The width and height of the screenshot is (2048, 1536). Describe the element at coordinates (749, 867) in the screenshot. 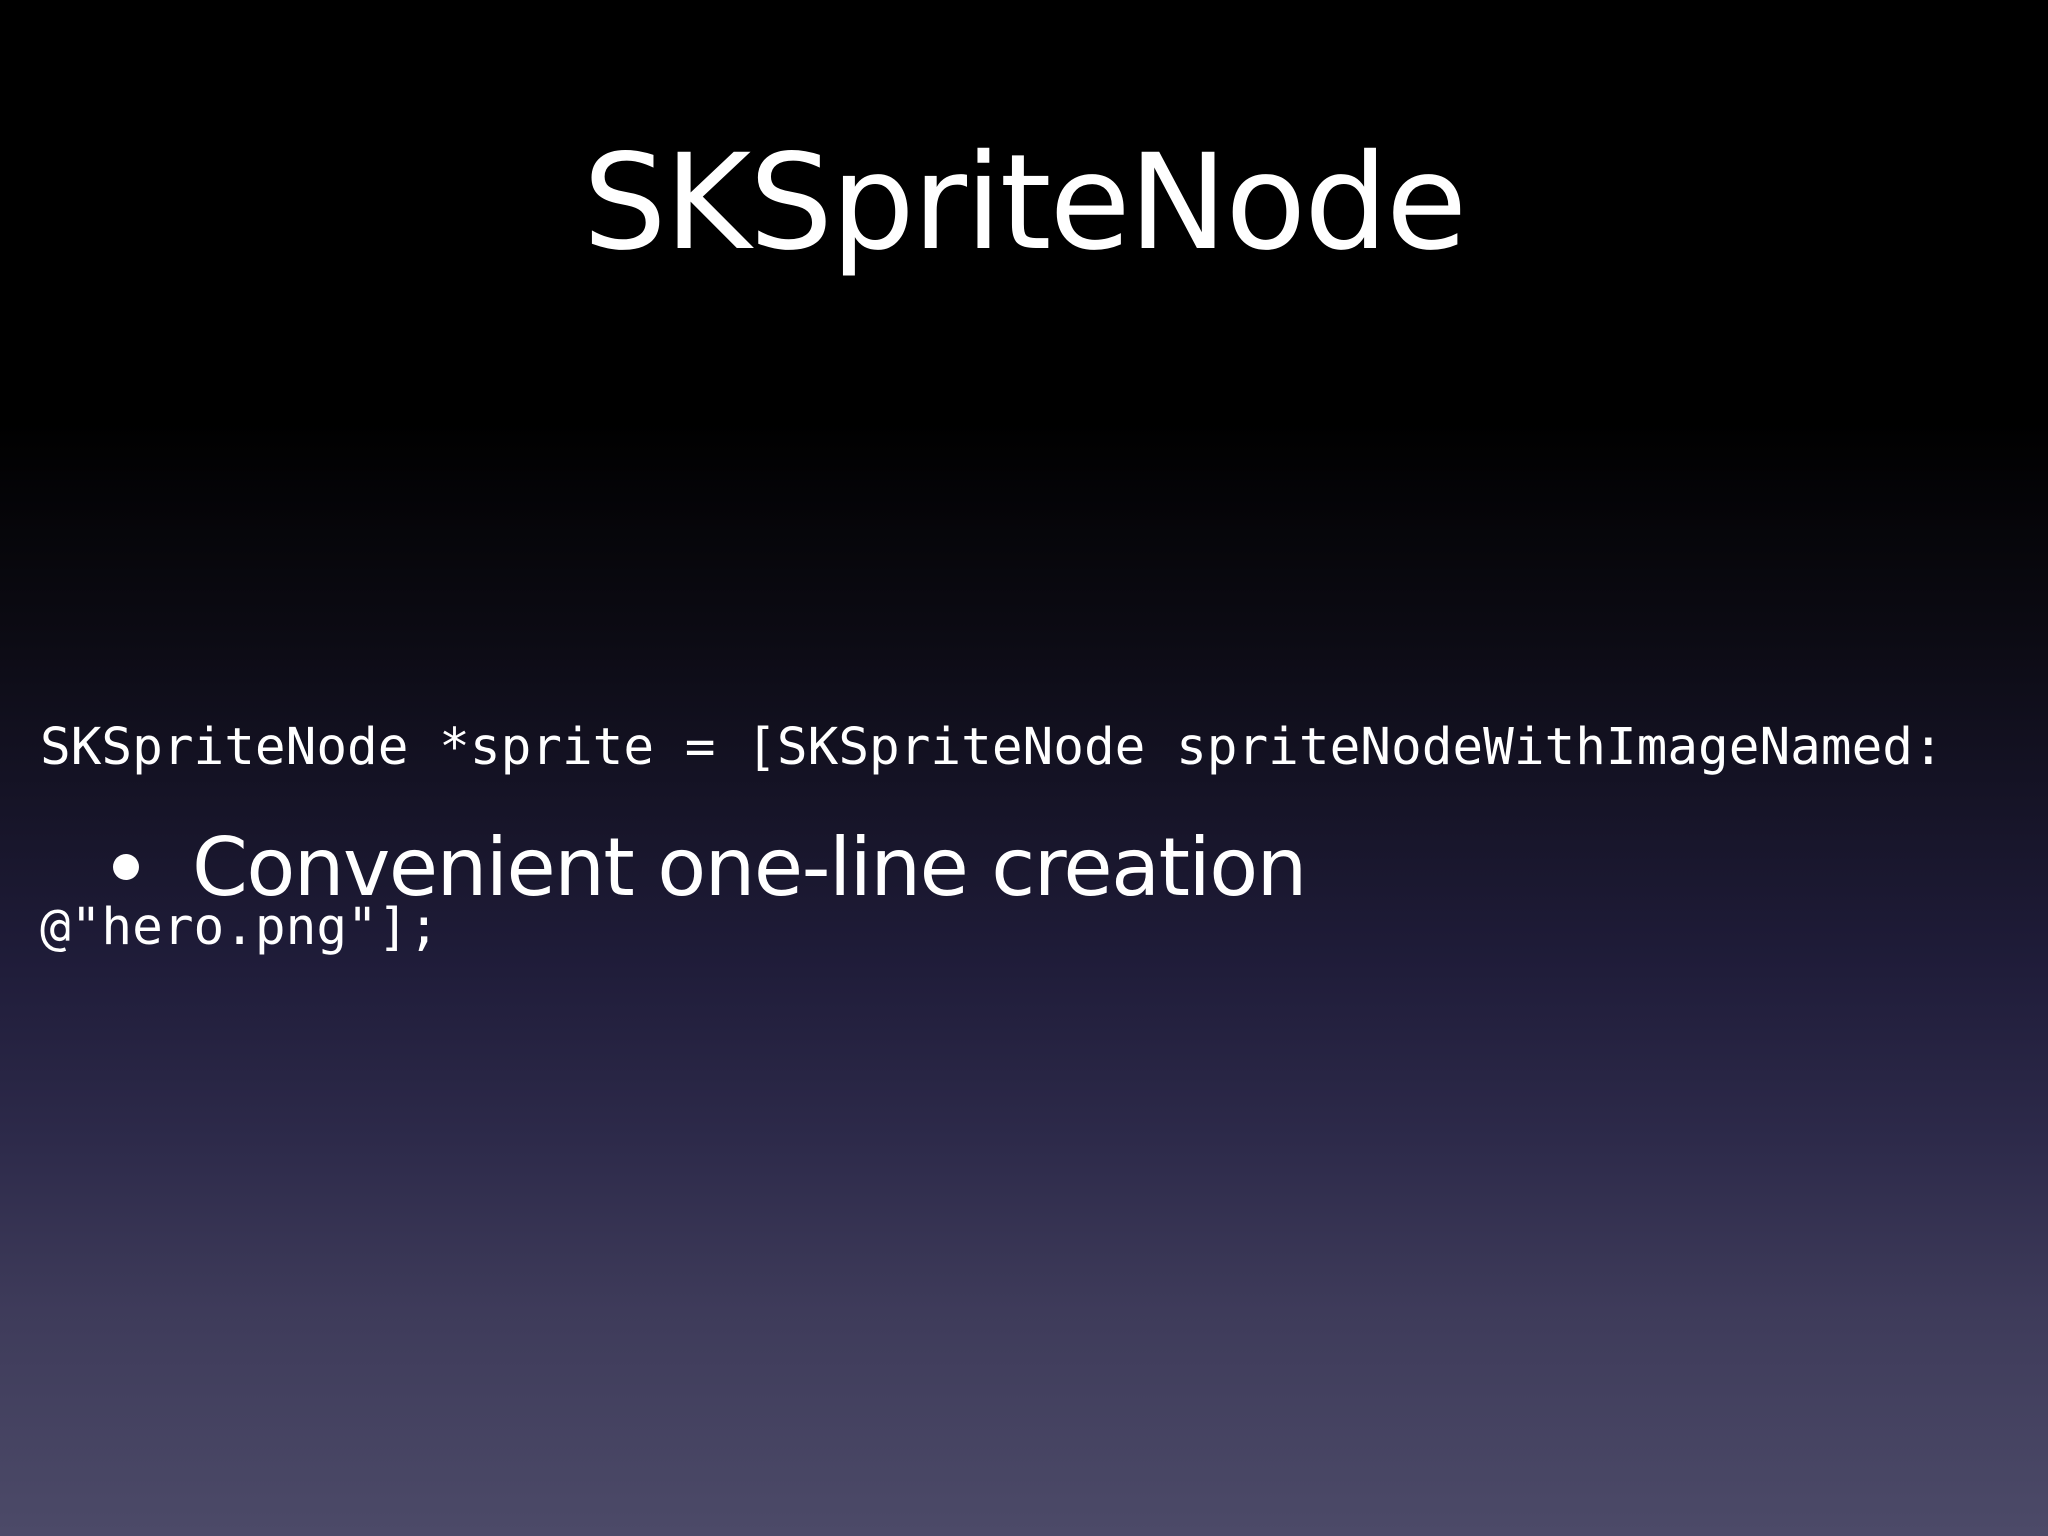

I see `bullet-text: Convenient one-line creation` at that location.